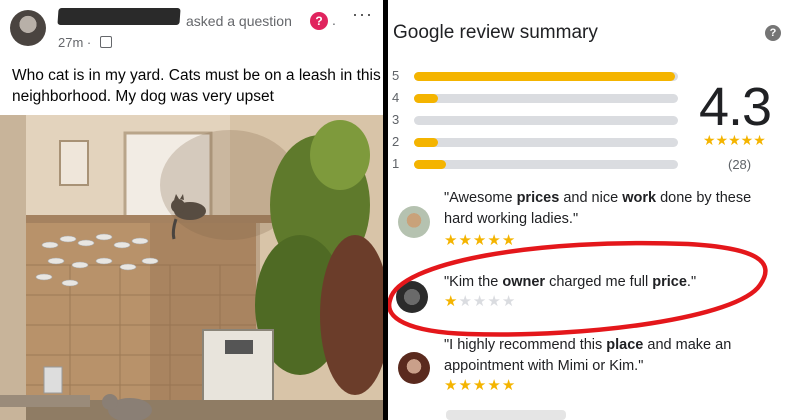 This screenshot has height=420, width=800. What do you see at coordinates (591, 198) in the screenshot?
I see `review-text-segment: and nice` at bounding box center [591, 198].